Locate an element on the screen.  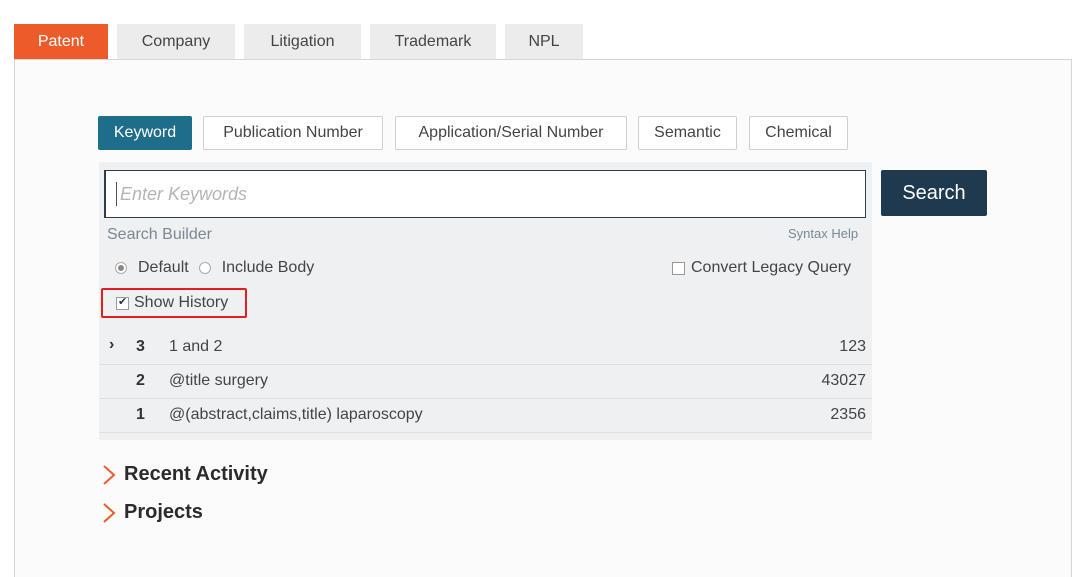
show-history-label: Show History is located at coordinates (181, 302).